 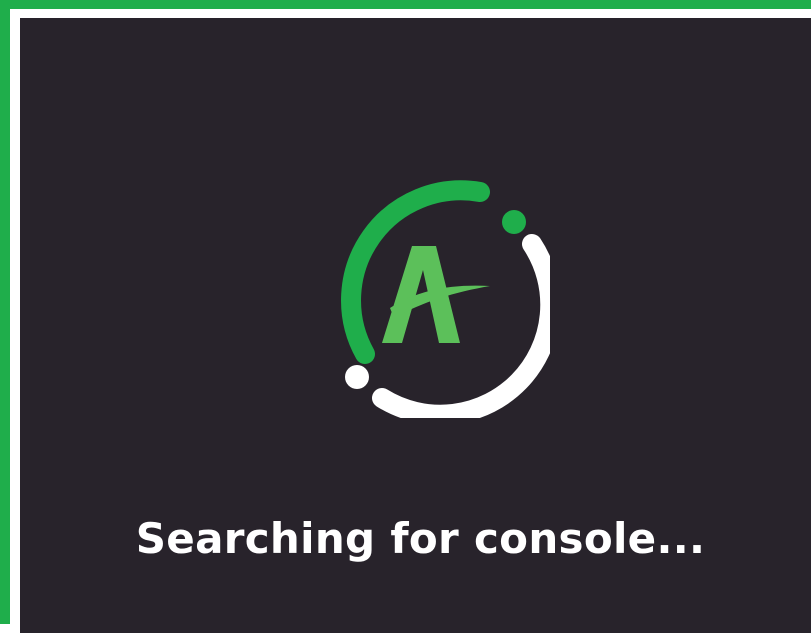 I want to click on app-logo-icon, so click(x=436, y=294).